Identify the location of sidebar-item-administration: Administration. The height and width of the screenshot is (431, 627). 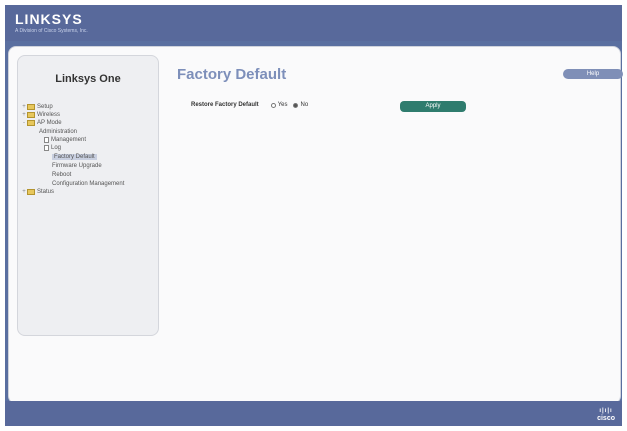
(58, 132).